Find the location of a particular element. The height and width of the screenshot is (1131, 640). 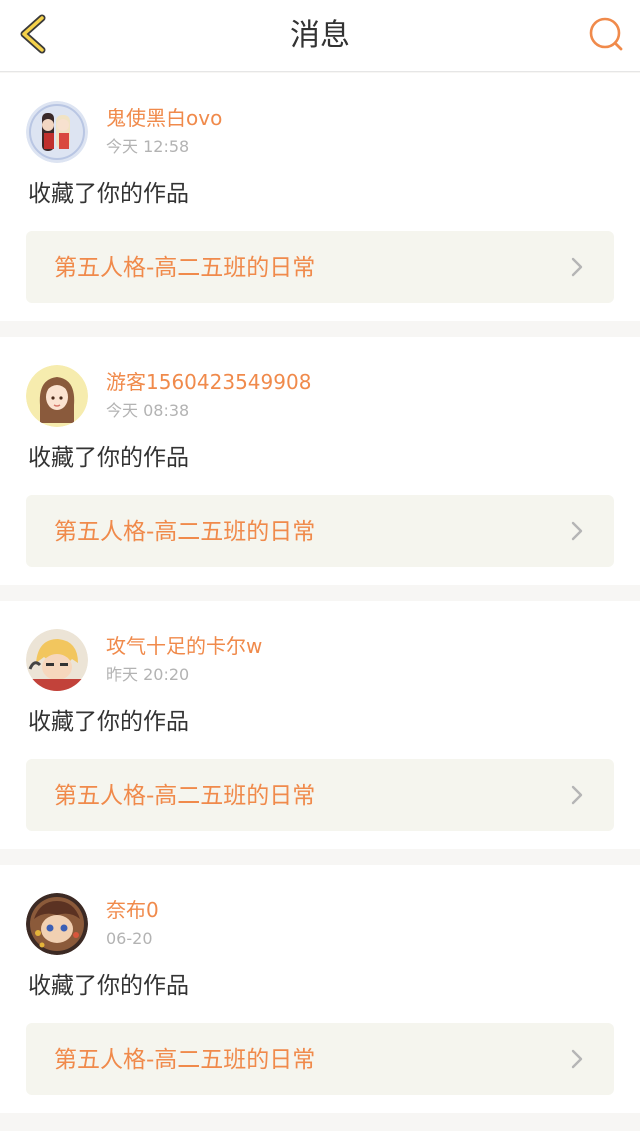

search-icon is located at coordinates (606, 34).